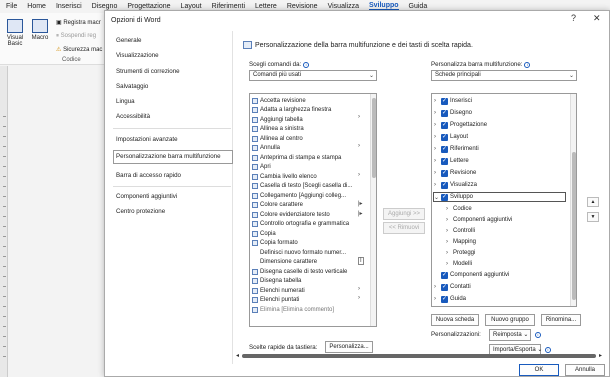 This screenshot has width=610, height=377. Describe the element at coordinates (266, 148) in the screenshot. I see `list-item: Annulla` at that location.